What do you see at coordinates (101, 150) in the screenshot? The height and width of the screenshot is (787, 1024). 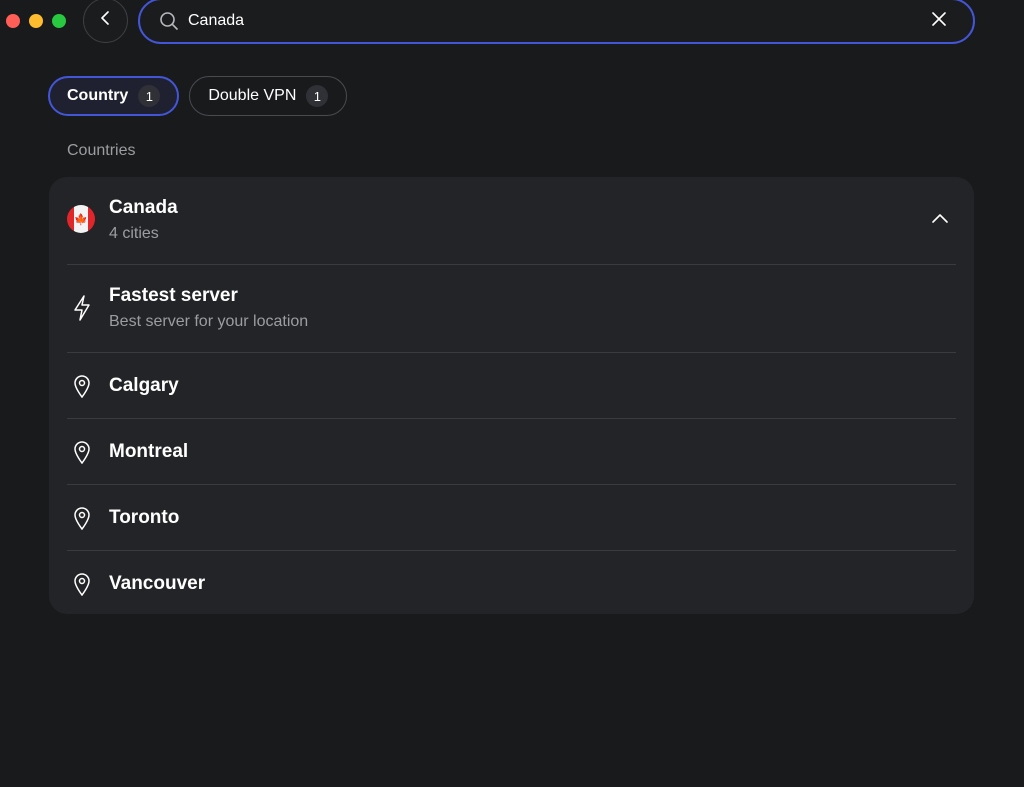 I see `section-title: Countries` at bounding box center [101, 150].